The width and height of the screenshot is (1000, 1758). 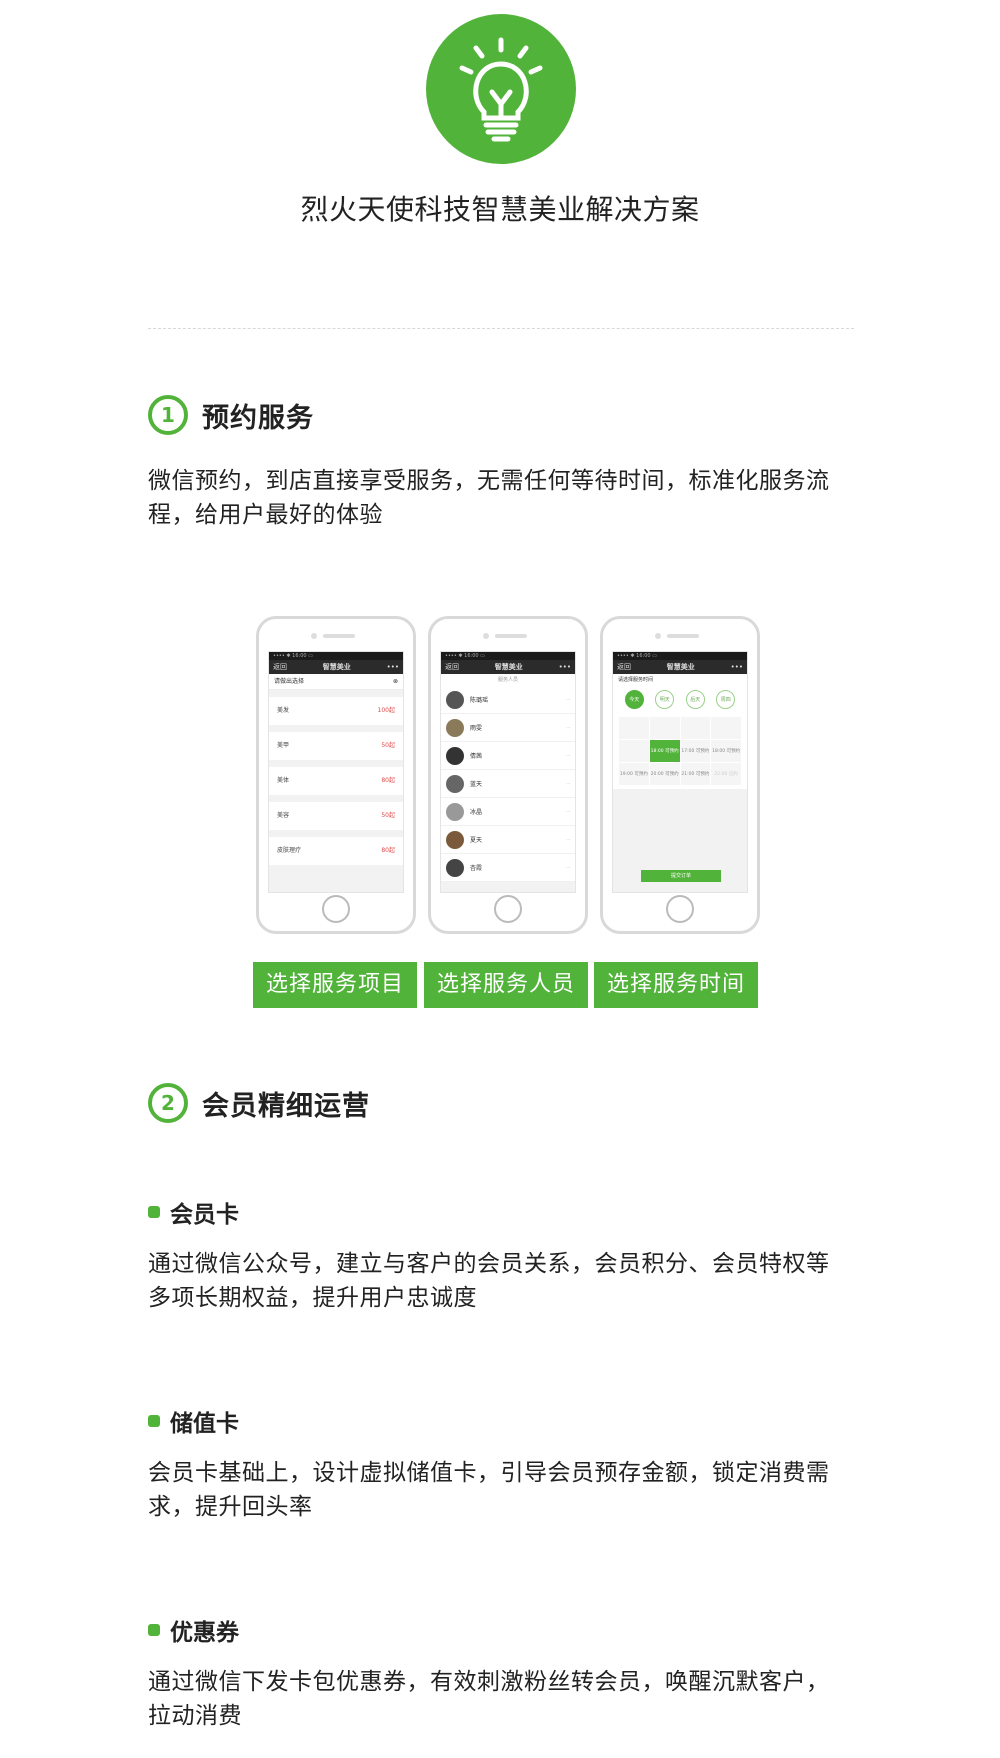 I want to click on service-name: 皮肤理疗, so click(x=289, y=850).